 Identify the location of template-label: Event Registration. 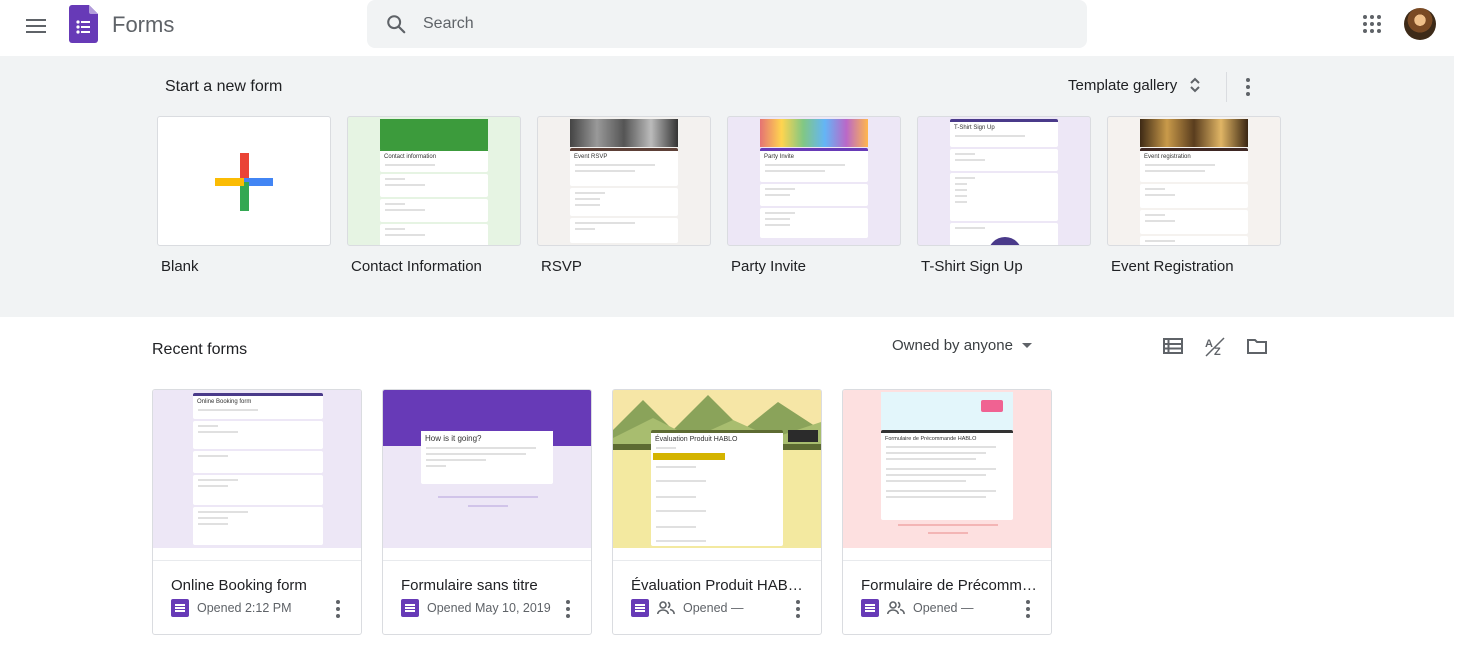
(1172, 266).